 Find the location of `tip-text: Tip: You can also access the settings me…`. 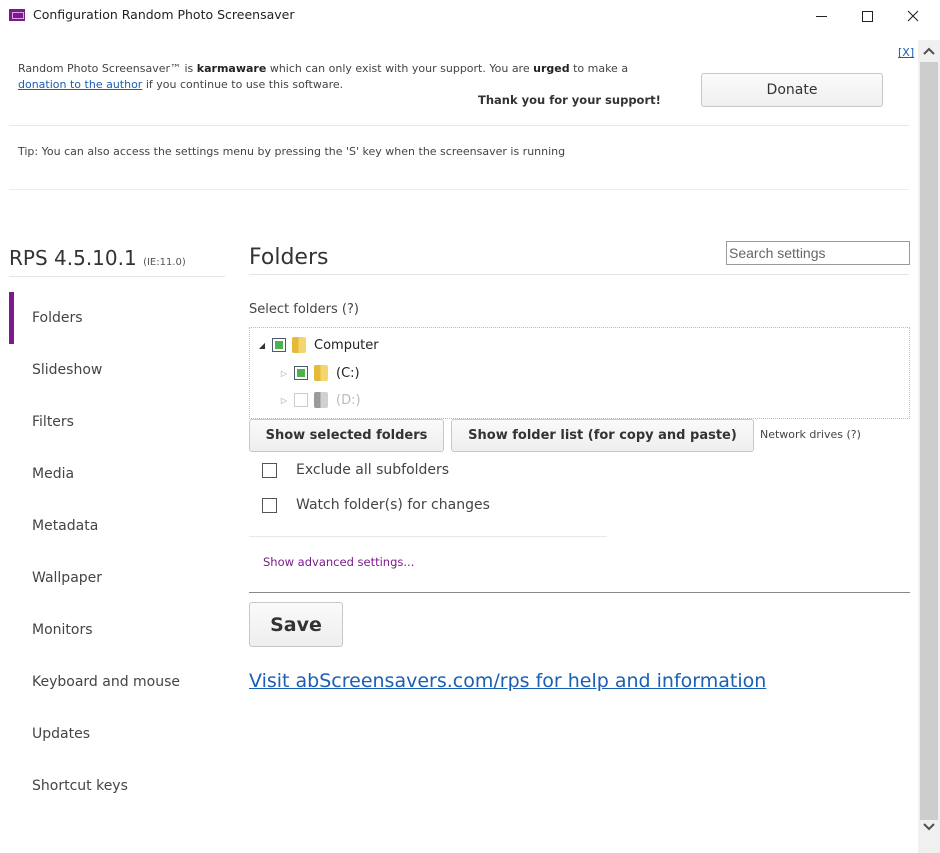

tip-text: Tip: You can also access the settings me… is located at coordinates (292, 151).